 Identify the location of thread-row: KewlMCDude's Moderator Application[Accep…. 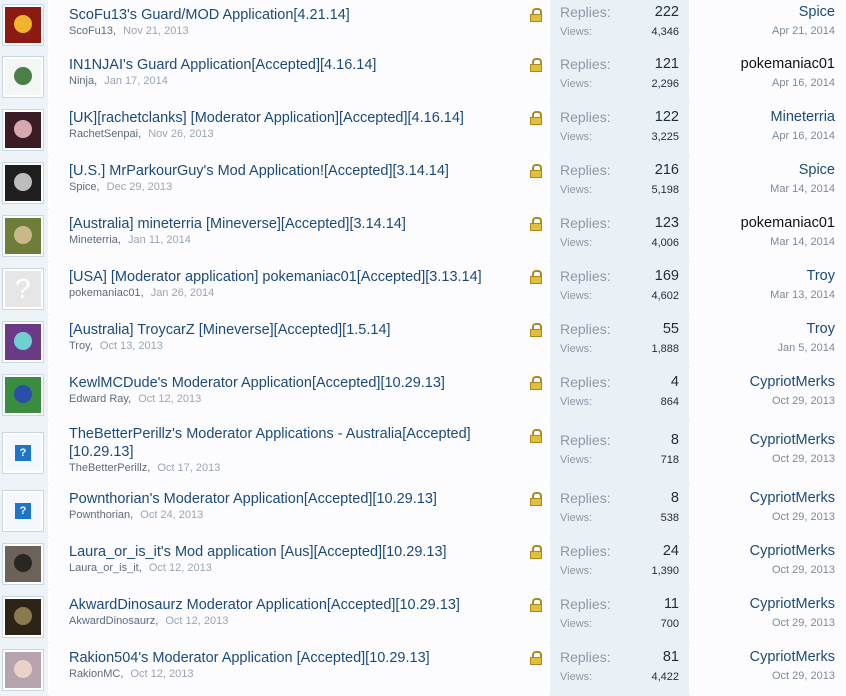
(423, 394).